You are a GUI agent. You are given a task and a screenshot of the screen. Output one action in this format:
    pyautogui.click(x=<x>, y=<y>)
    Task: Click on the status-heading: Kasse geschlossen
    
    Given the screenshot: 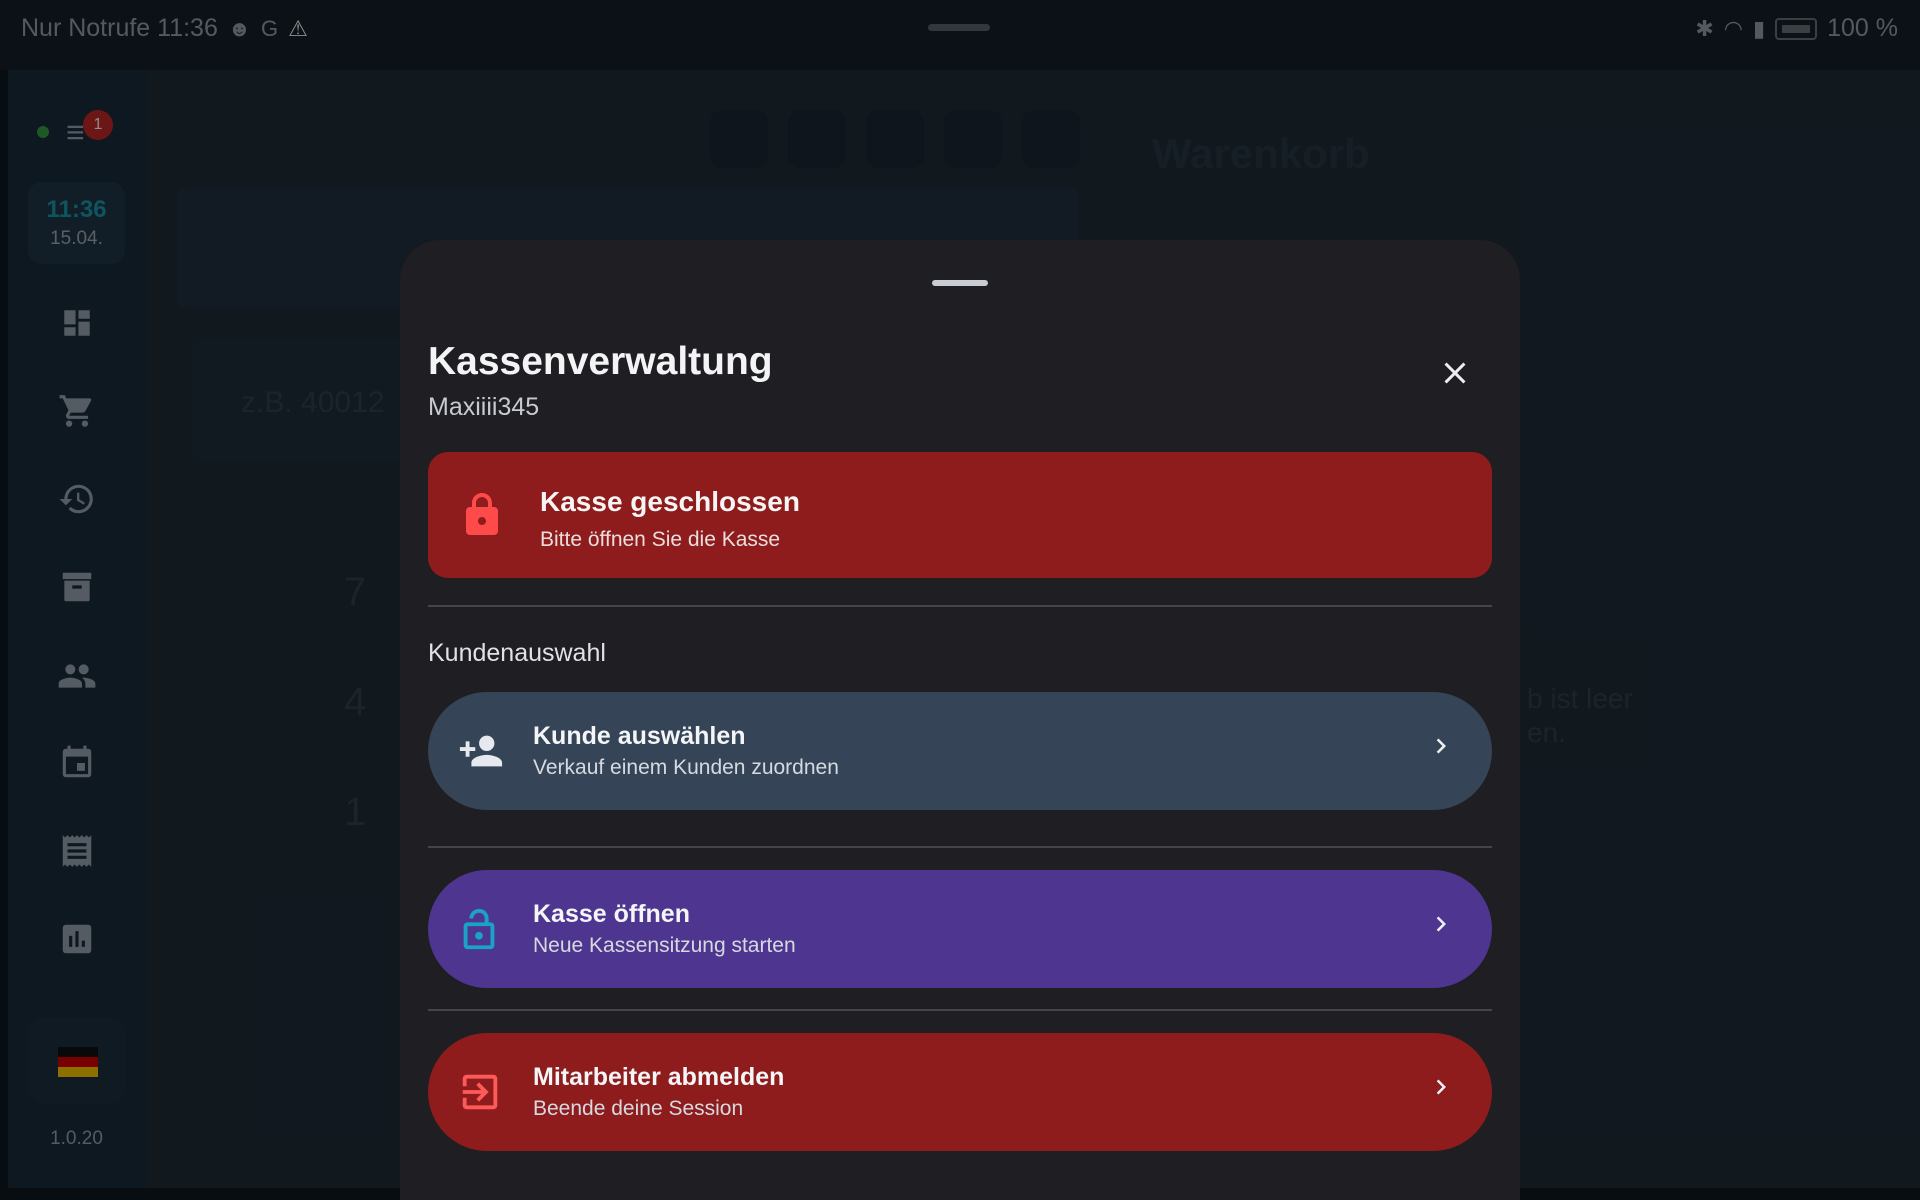 What is the action you would take?
    pyautogui.click(x=670, y=501)
    